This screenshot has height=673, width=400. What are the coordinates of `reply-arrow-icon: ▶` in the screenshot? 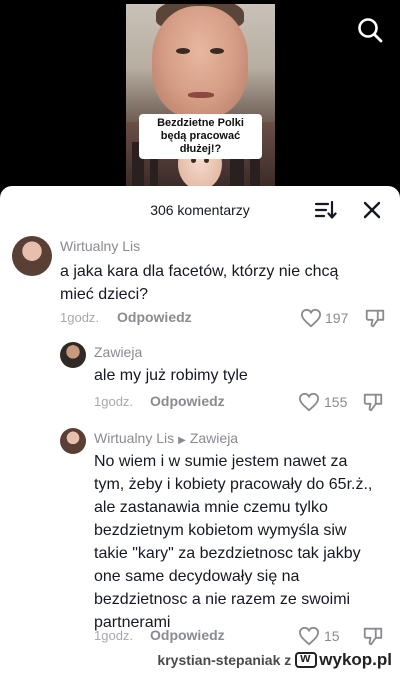 It's located at (182, 440).